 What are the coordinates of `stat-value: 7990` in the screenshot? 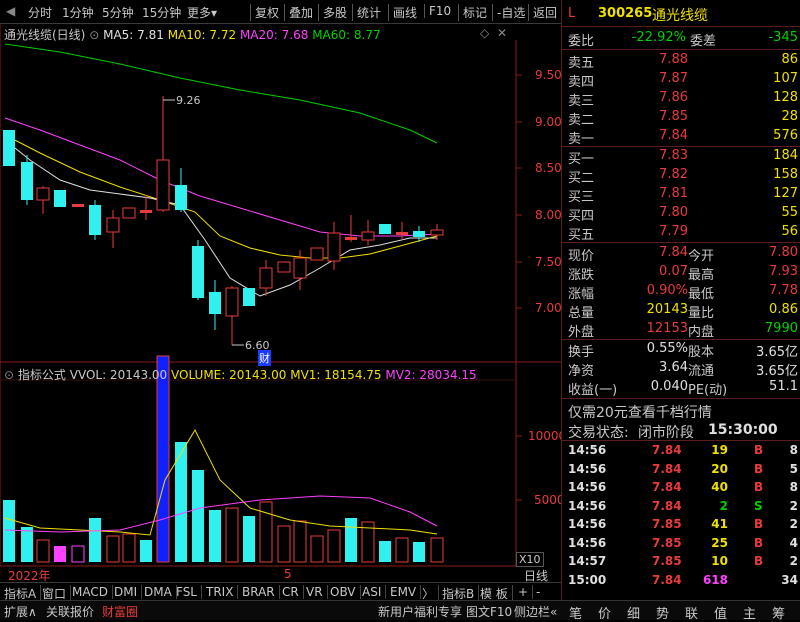 It's located at (781, 328).